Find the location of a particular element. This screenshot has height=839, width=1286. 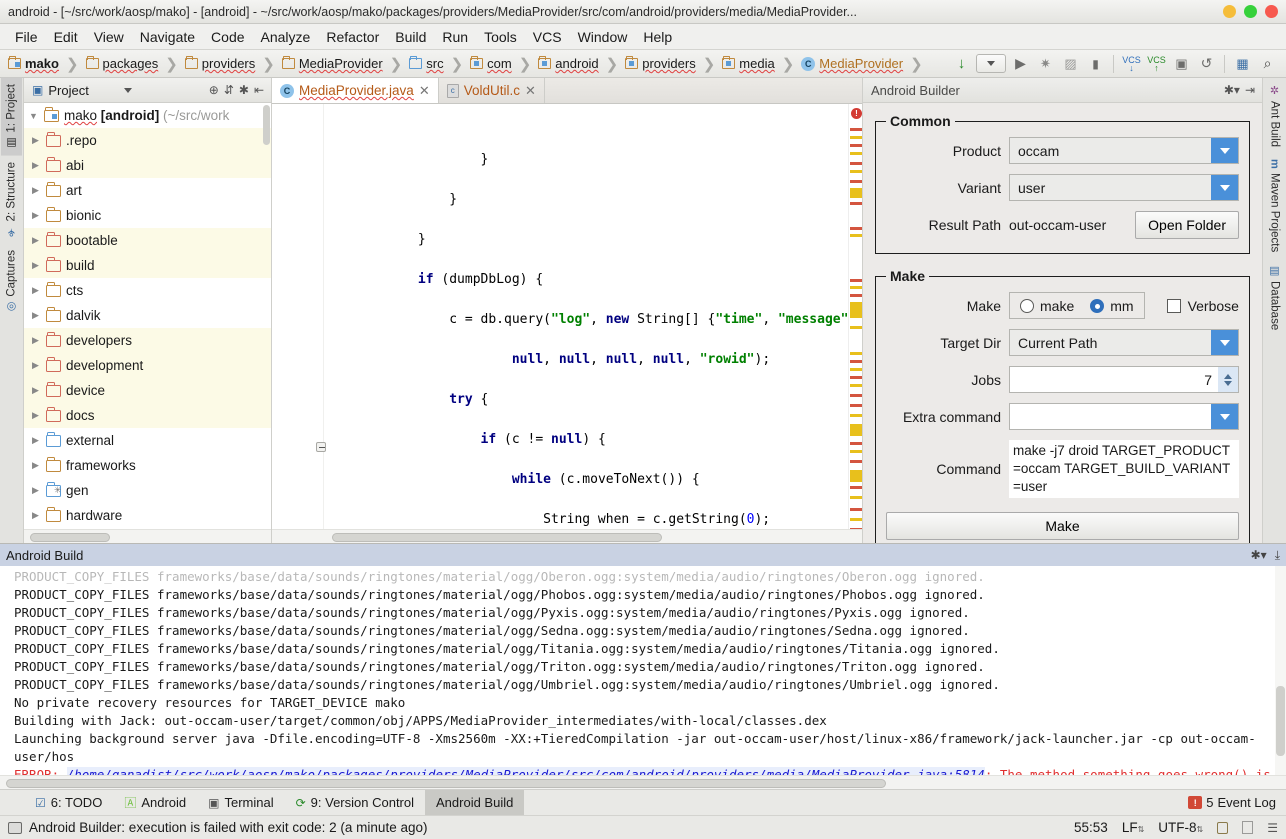

close-icon: ✕ is located at coordinates (424, 91).